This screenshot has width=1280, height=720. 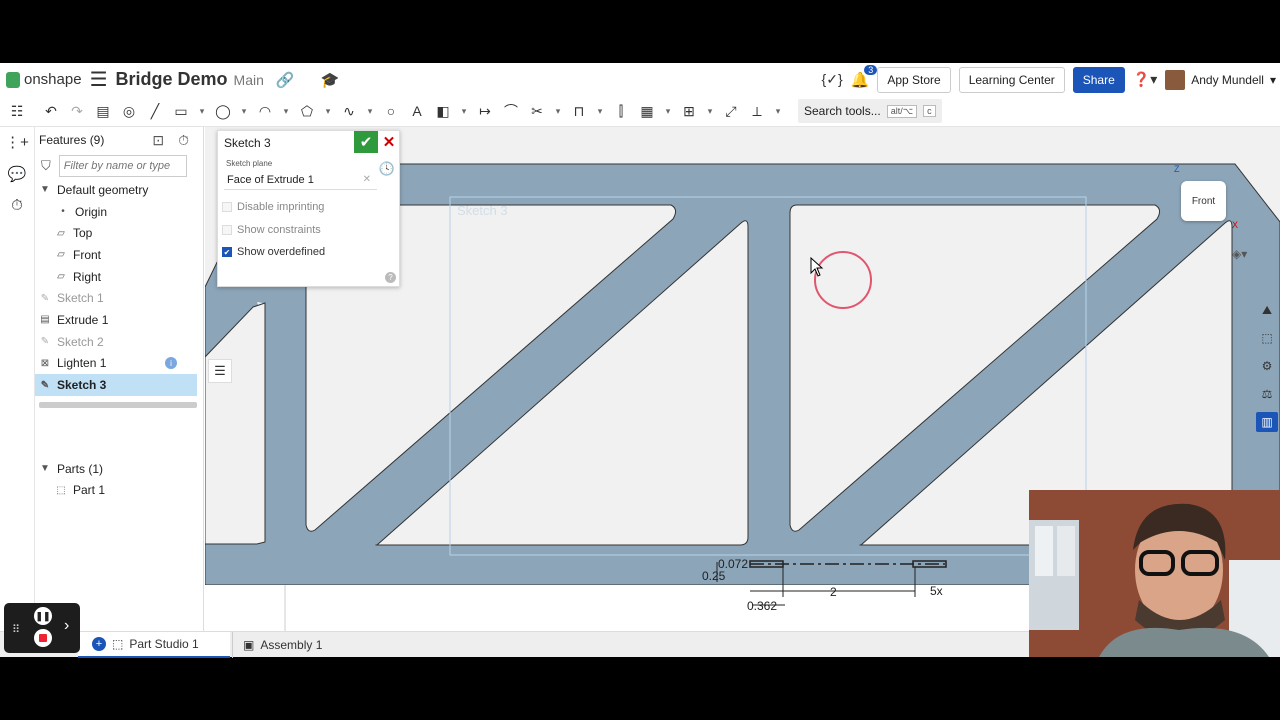 I want to click on pattern-tool-icon: ▦, so click(x=647, y=111).